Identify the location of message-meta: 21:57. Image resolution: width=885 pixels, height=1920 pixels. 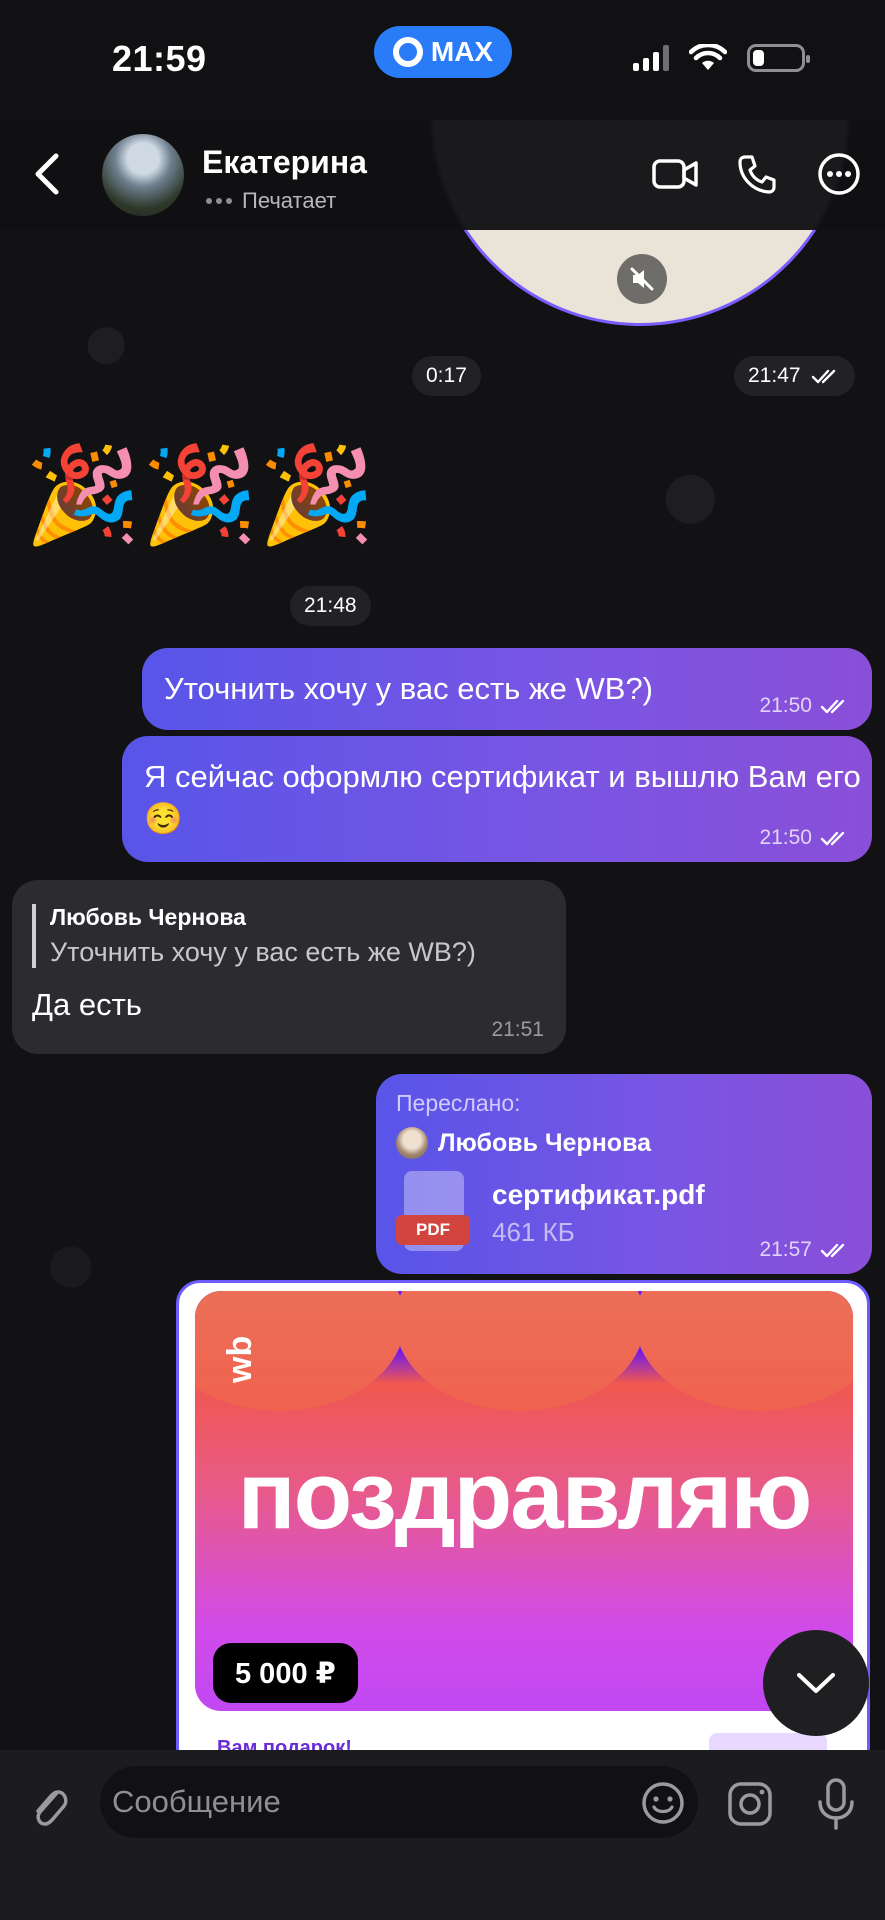
(804, 1250).